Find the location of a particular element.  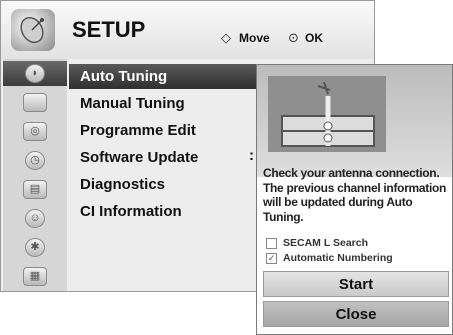

menu-item-programme-edit: Programme Edit is located at coordinates (164, 130).